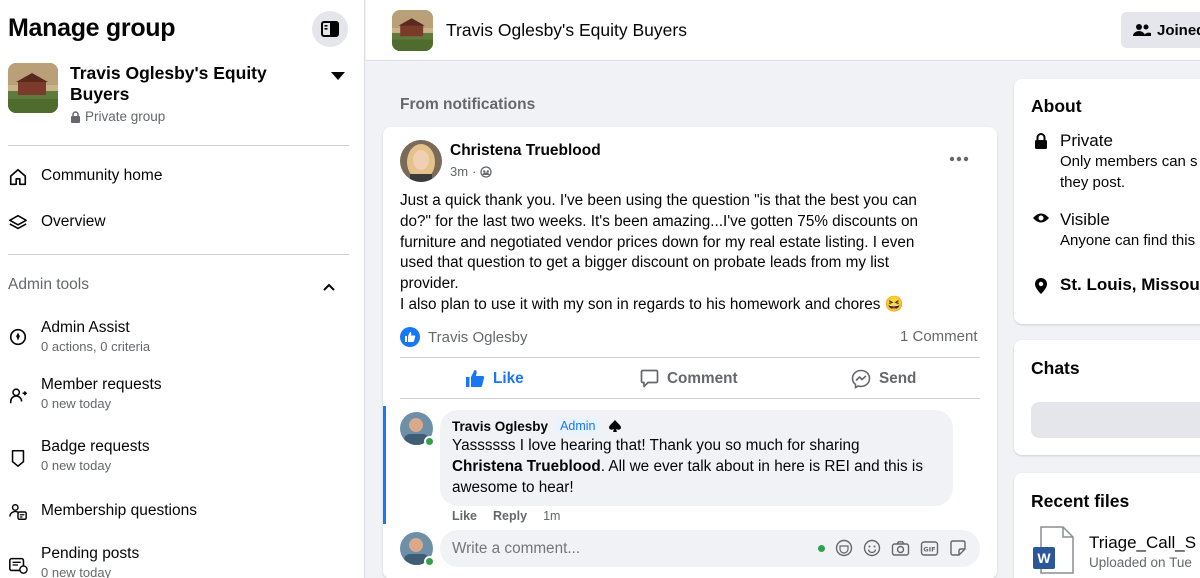 The height and width of the screenshot is (578, 1200). I want to click on comment-composer: GIF, so click(710, 548).